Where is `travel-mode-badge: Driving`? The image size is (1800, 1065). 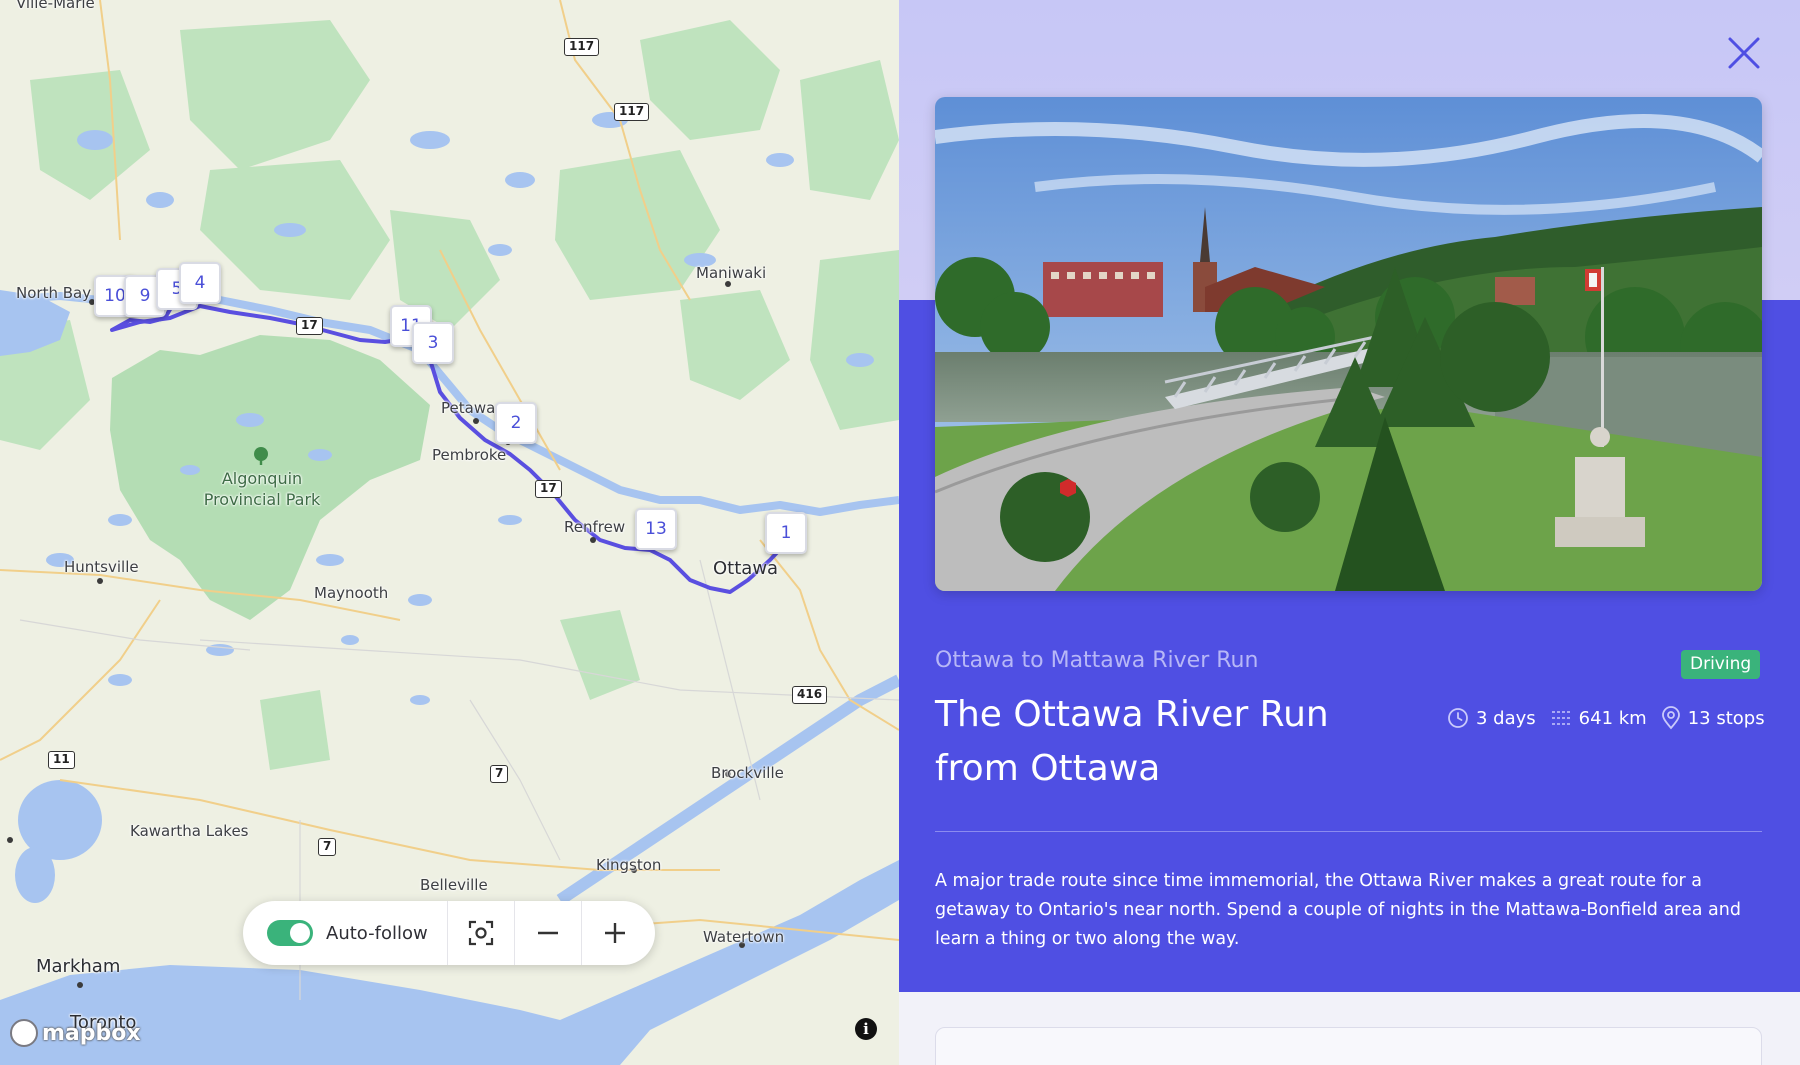
travel-mode-badge: Driving is located at coordinates (1721, 664).